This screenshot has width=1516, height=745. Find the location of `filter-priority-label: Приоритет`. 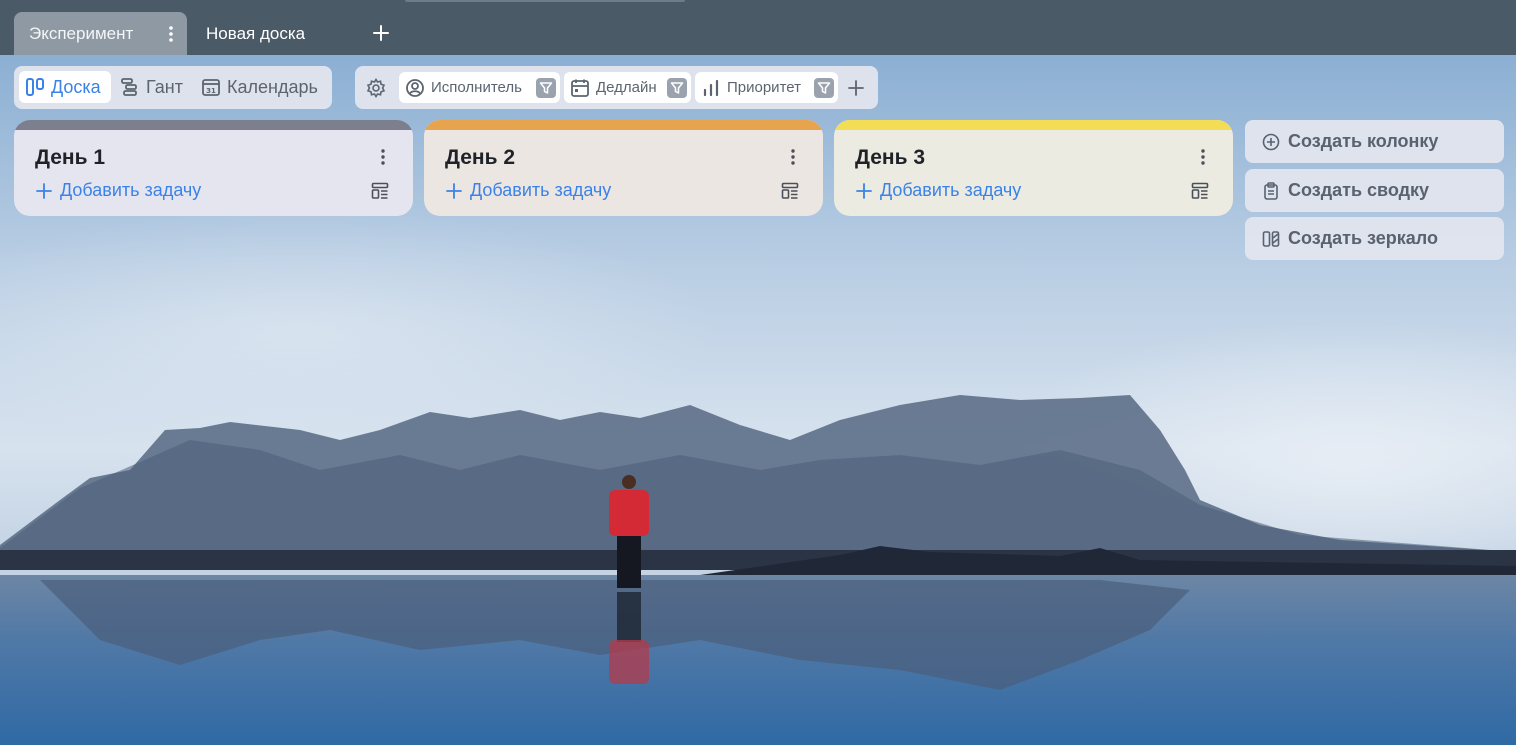

filter-priority-label: Приоритет is located at coordinates (764, 87).